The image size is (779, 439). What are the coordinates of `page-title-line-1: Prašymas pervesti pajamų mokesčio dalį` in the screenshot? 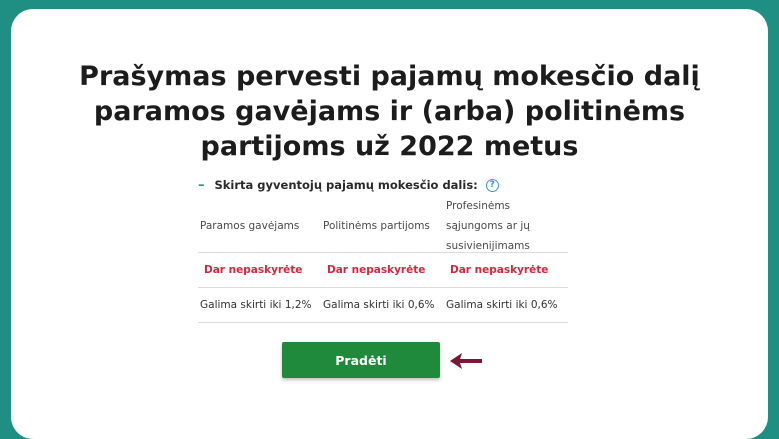 It's located at (389, 76).